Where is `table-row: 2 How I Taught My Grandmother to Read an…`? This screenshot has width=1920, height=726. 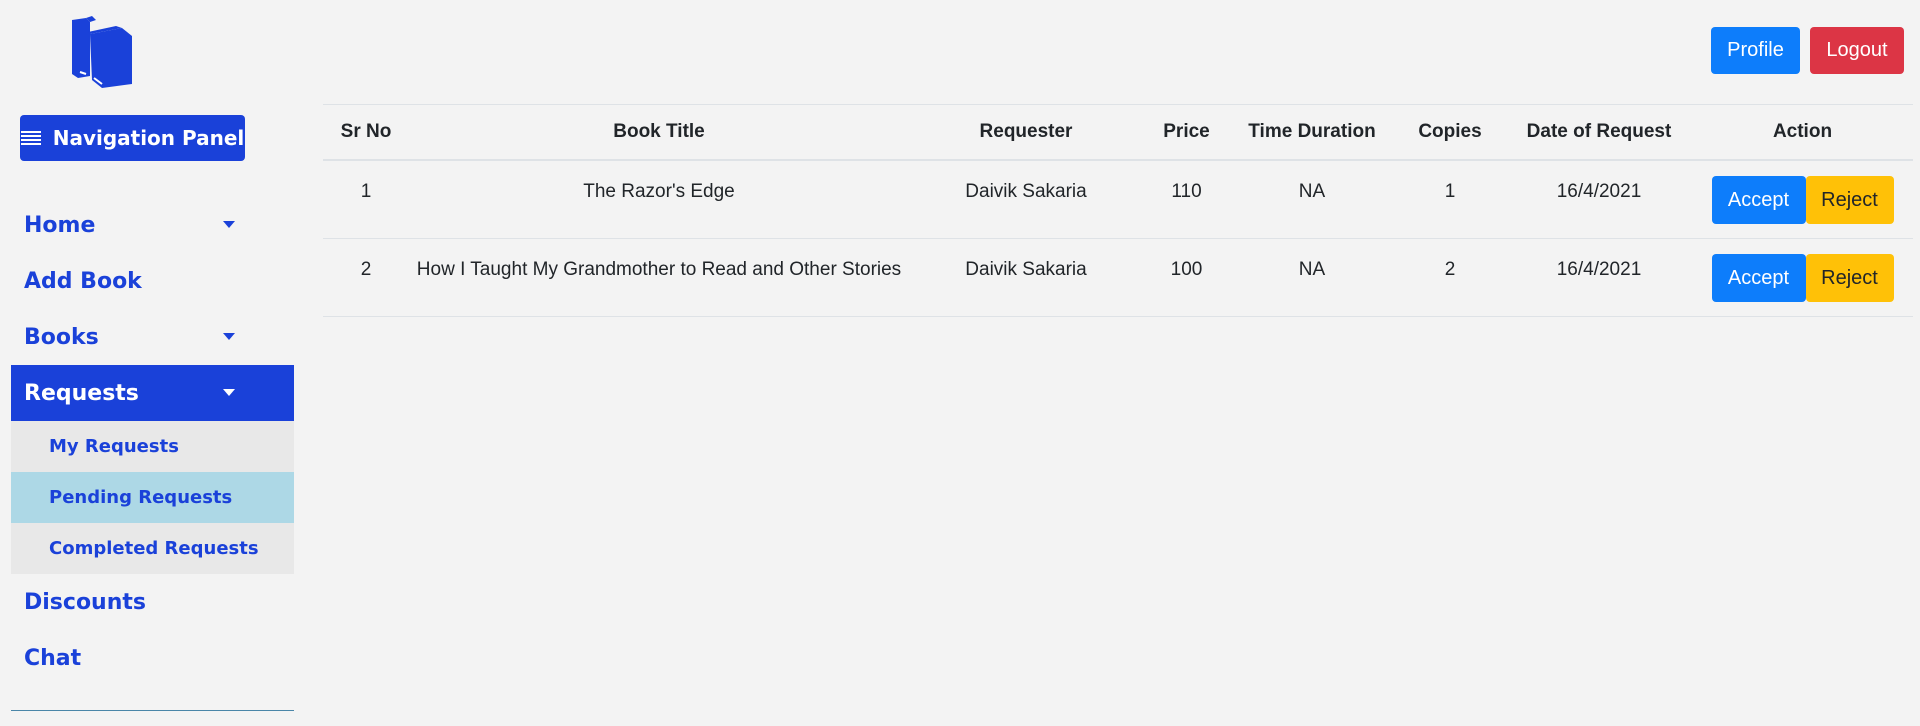
table-row: 2 How I Taught My Grandmother to Read an… is located at coordinates (1118, 277).